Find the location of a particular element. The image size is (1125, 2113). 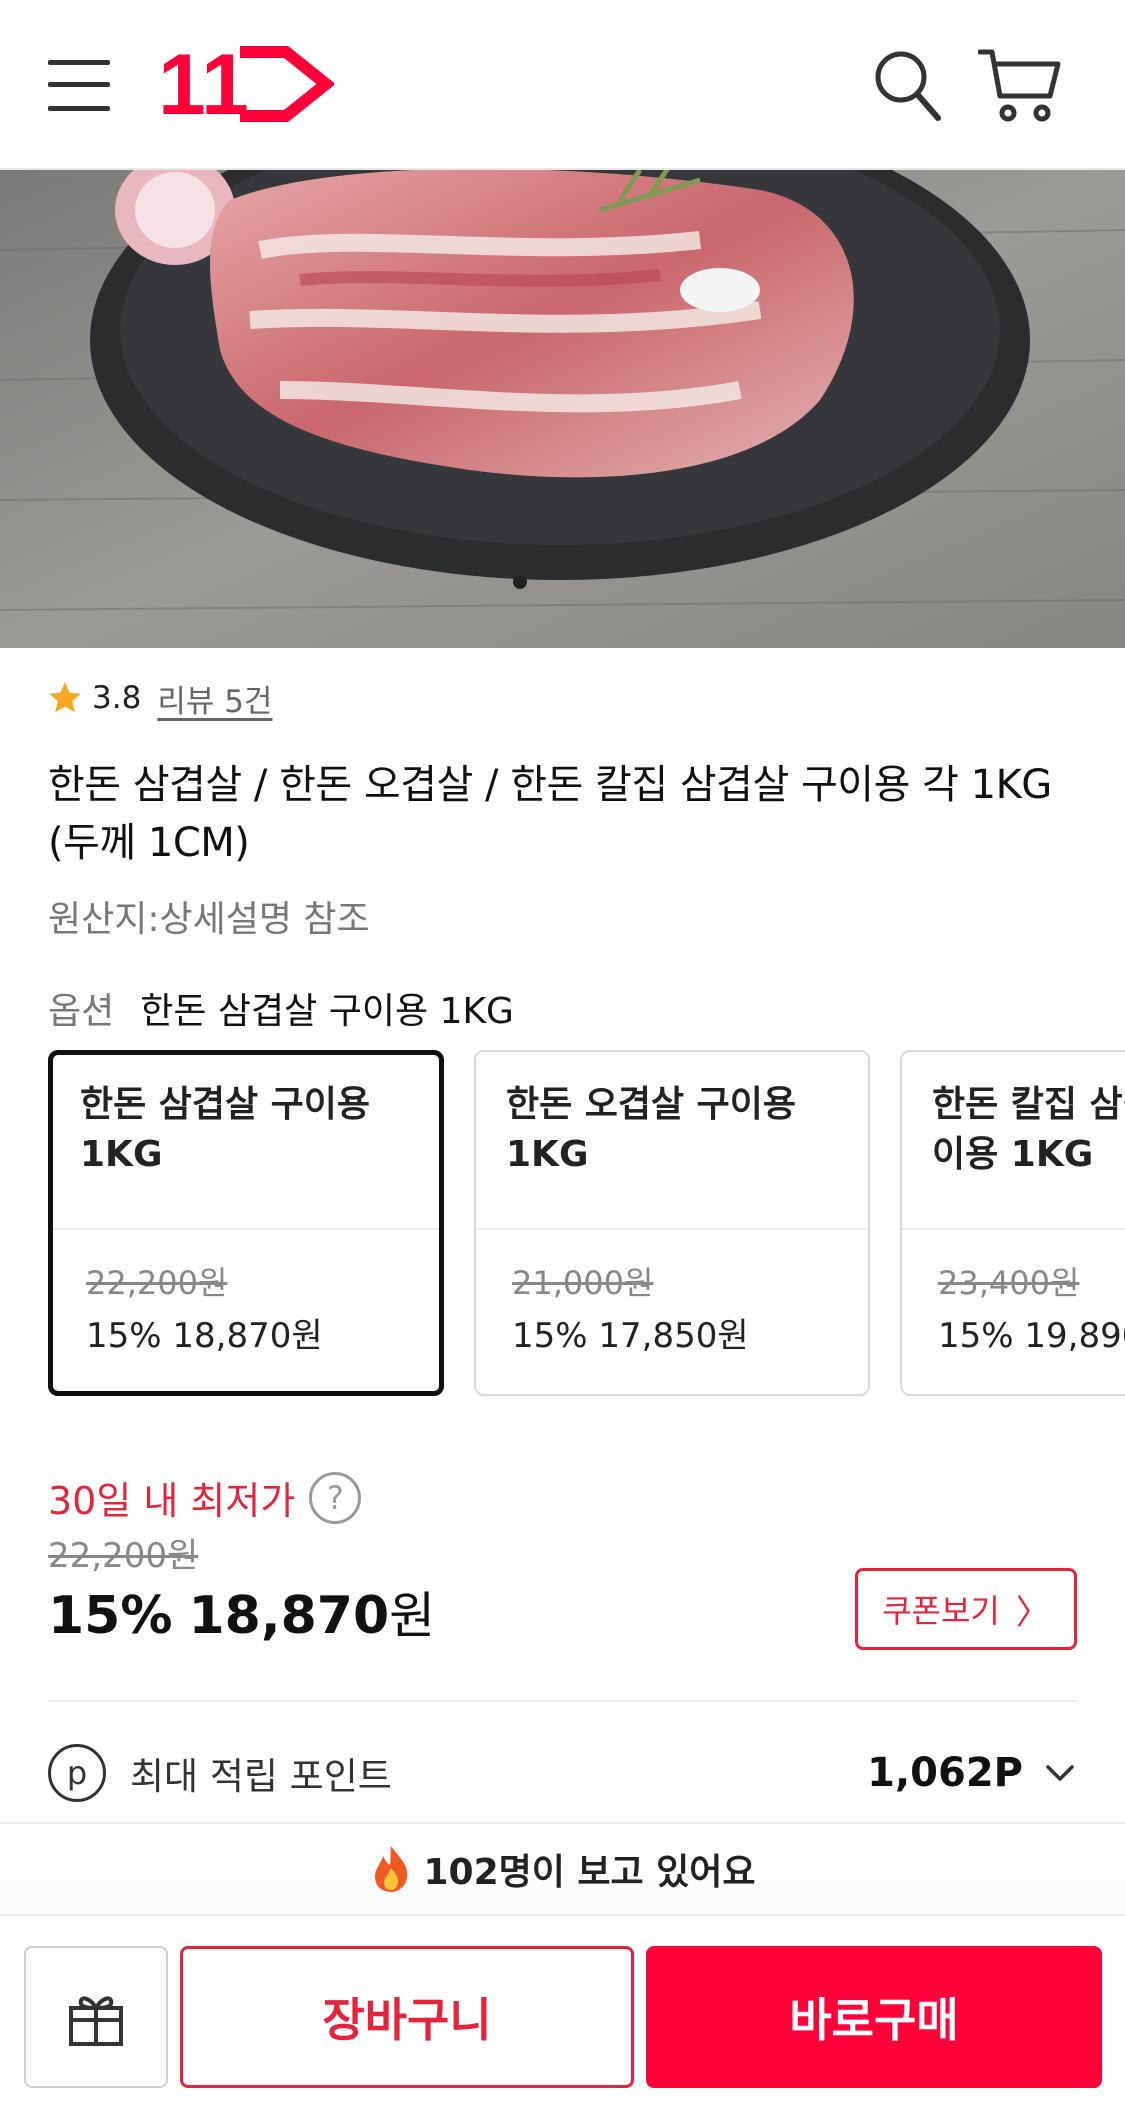

viewers-count-text: 102명이 보고 있어요 is located at coordinates (589, 1872).